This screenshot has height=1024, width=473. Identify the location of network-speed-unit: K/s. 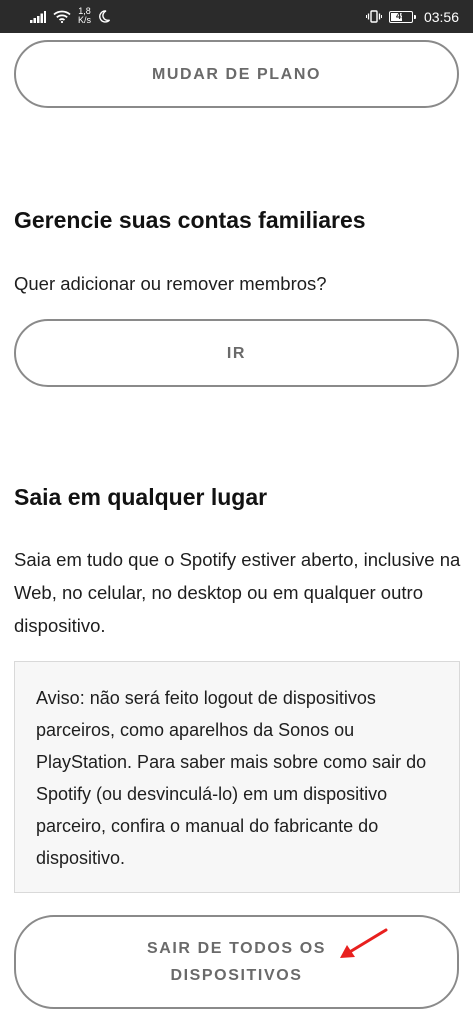
(85, 19).